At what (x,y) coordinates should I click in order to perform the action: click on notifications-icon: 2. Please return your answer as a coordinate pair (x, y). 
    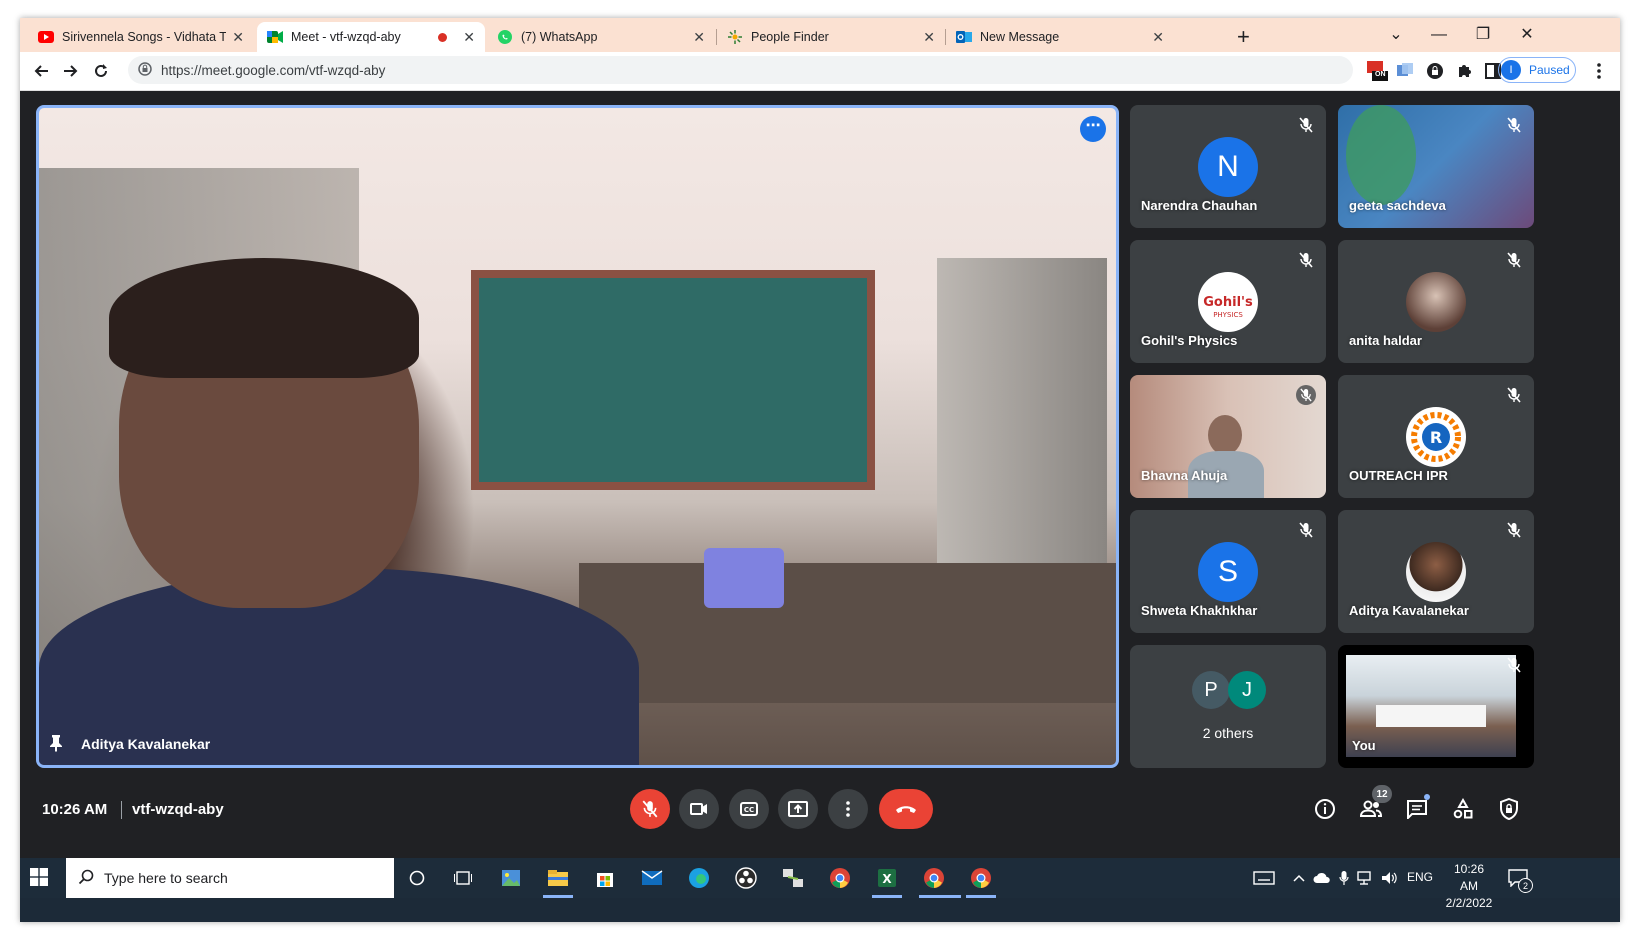
    Looking at the image, I should click on (1519, 879).